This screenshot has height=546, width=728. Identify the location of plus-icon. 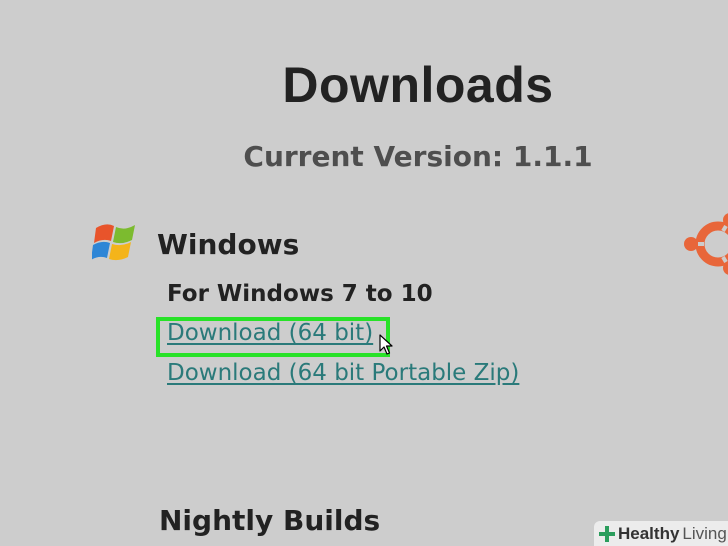
(607, 533).